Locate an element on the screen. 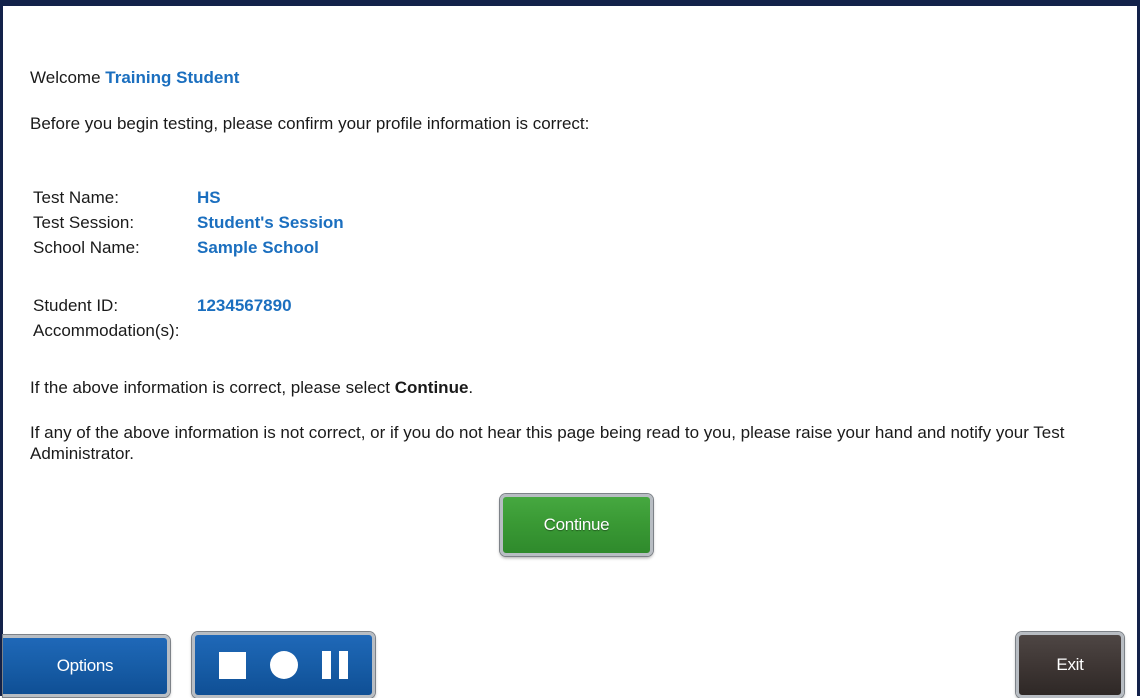  pause-icon is located at coordinates (335, 665).